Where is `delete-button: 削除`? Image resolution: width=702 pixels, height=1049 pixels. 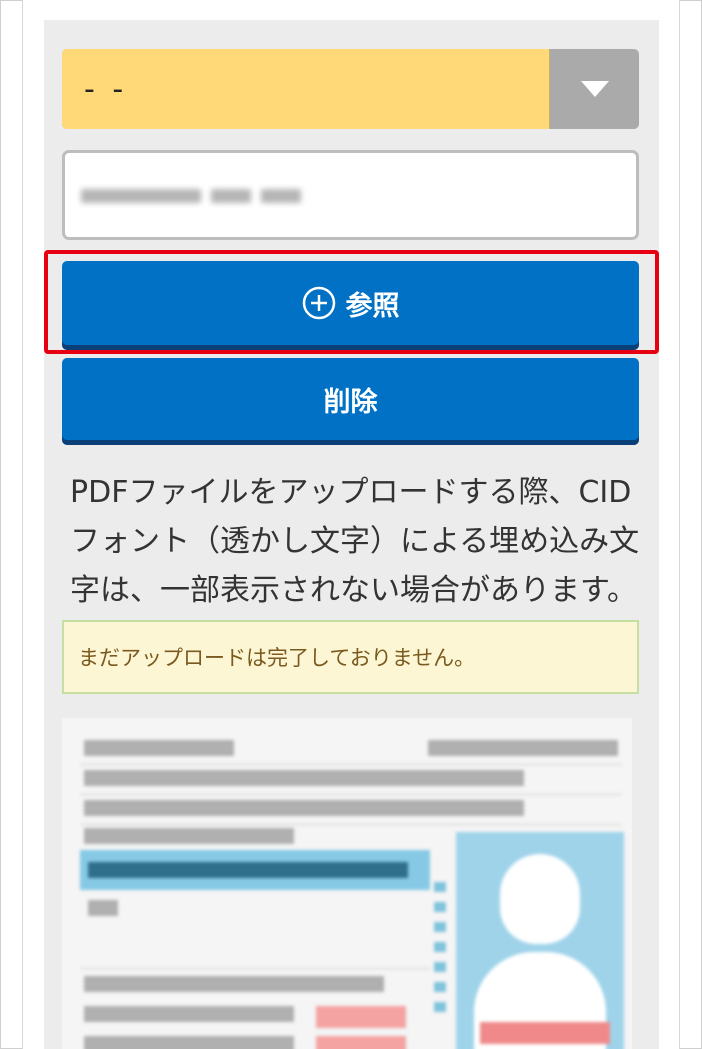
delete-button: 削除 is located at coordinates (350, 399).